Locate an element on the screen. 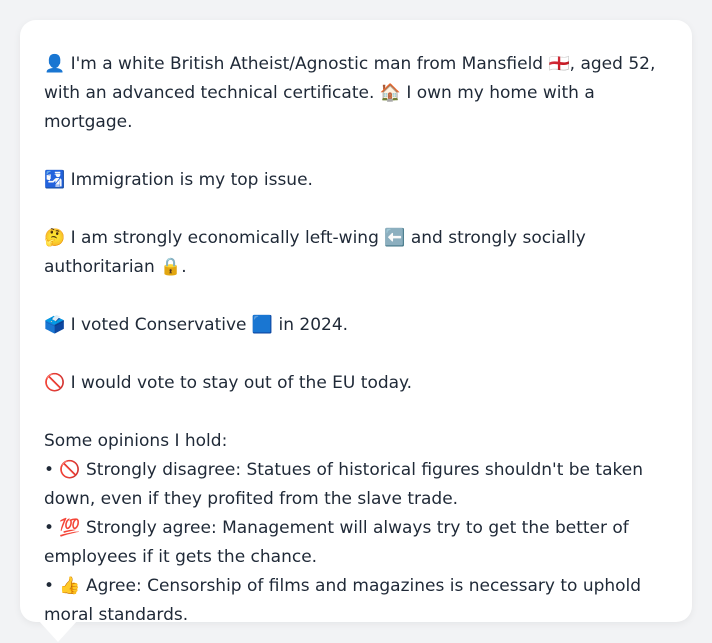 The height and width of the screenshot is (643, 712). opinions-heading: Some opinions I hold: is located at coordinates (136, 441).